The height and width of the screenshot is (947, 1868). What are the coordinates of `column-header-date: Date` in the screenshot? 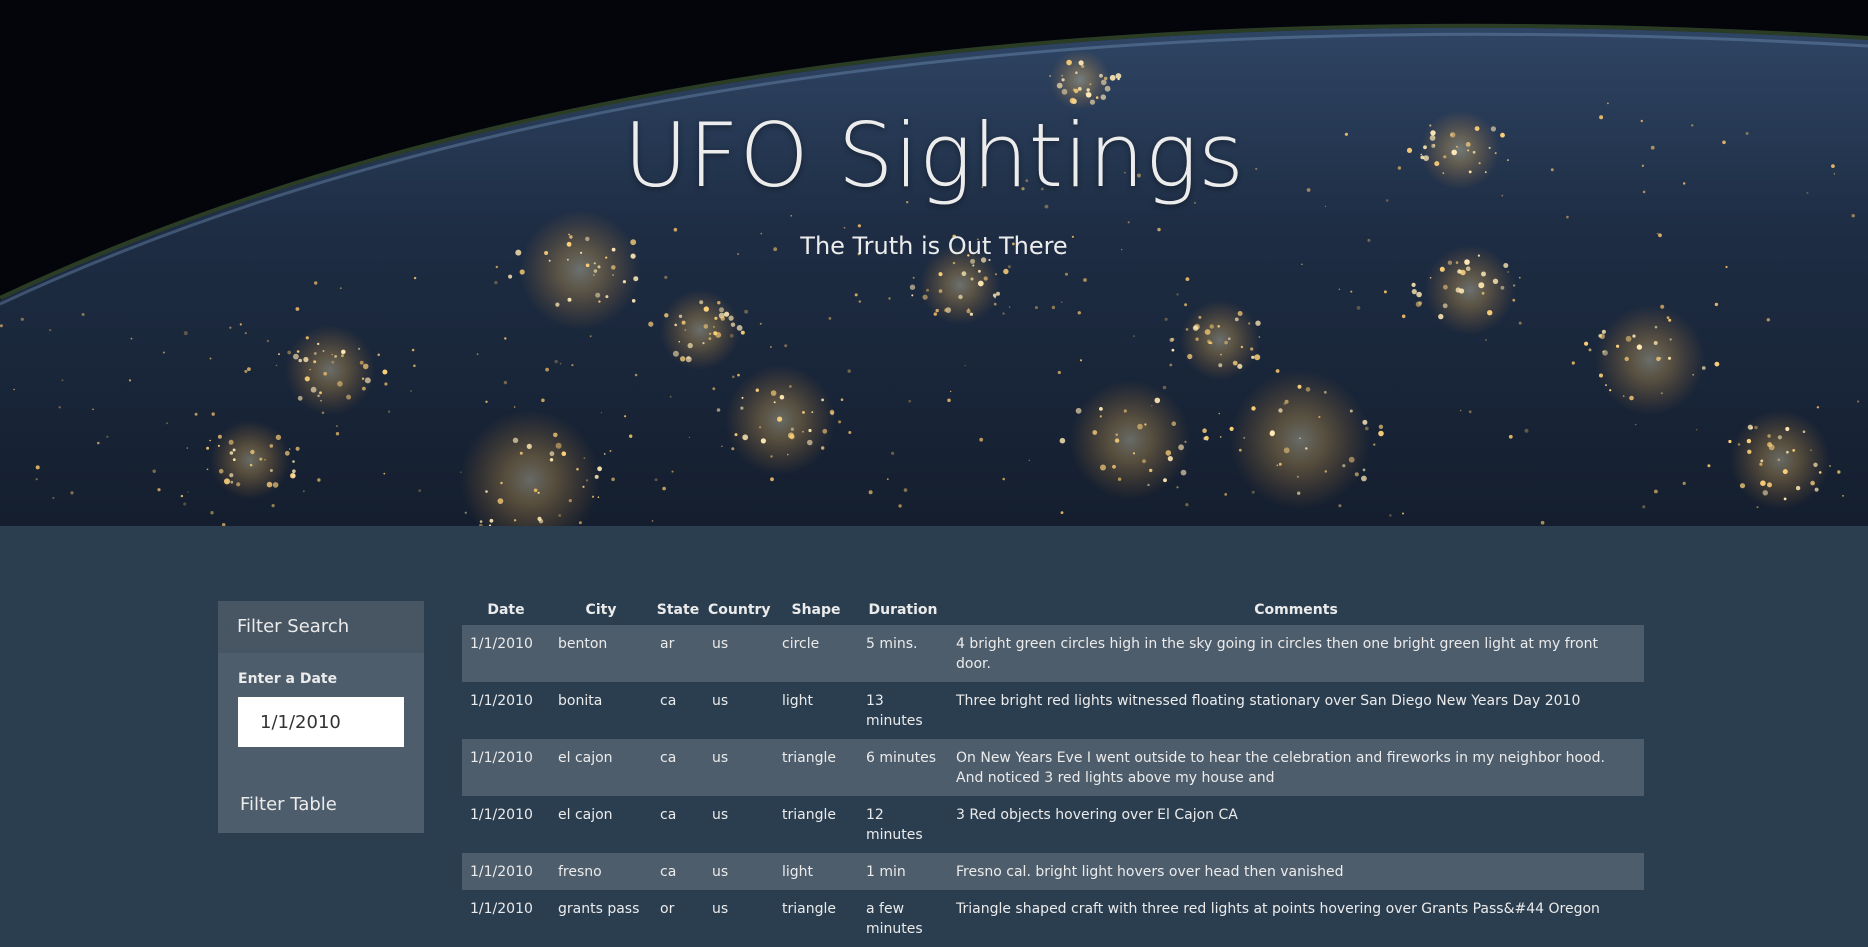 It's located at (506, 610).